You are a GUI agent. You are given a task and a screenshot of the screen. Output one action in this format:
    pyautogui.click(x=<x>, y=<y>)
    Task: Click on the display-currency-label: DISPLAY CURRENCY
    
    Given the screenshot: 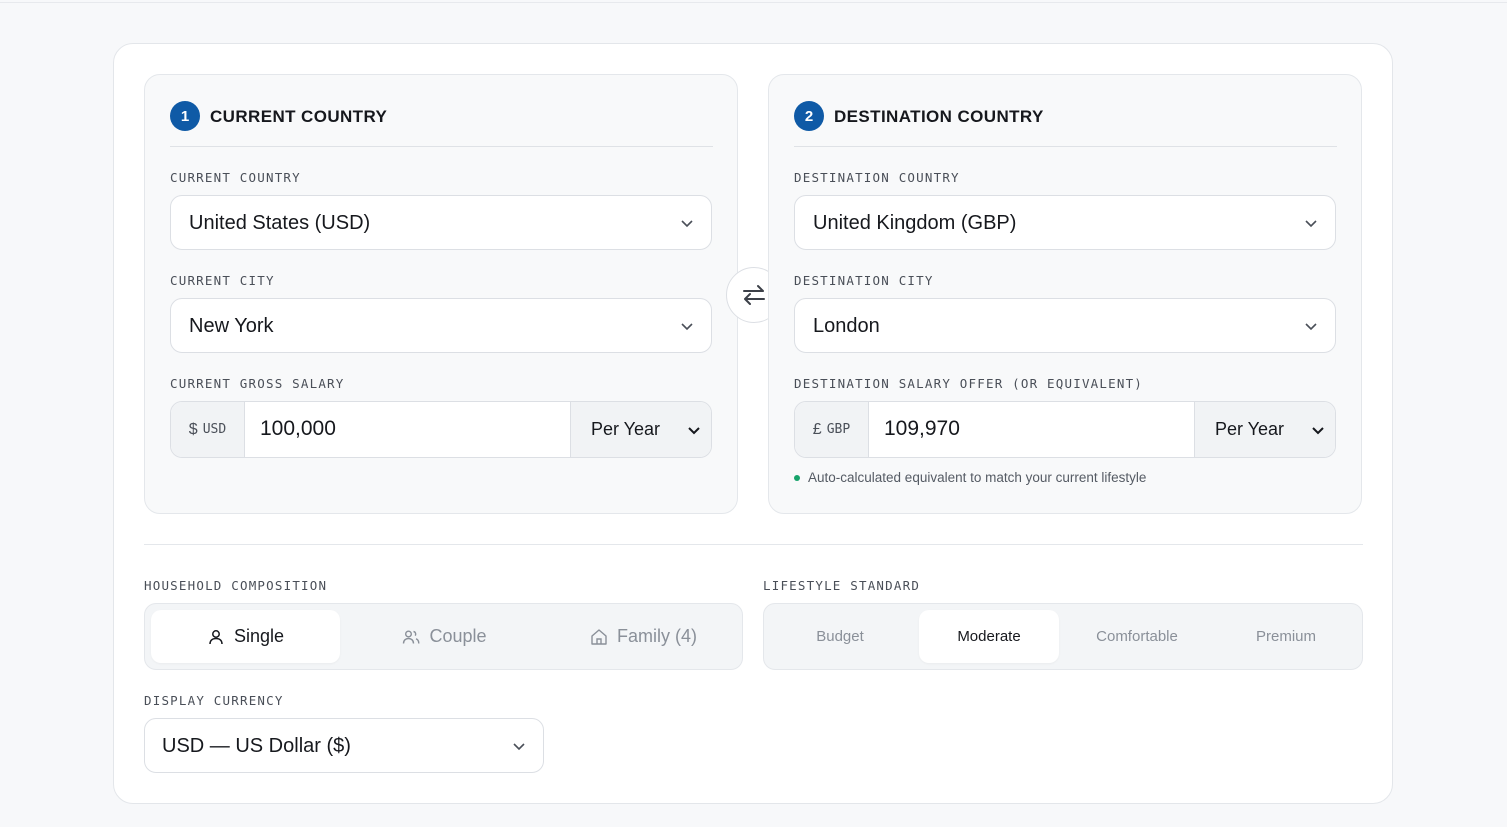 What is the action you would take?
    pyautogui.click(x=214, y=700)
    